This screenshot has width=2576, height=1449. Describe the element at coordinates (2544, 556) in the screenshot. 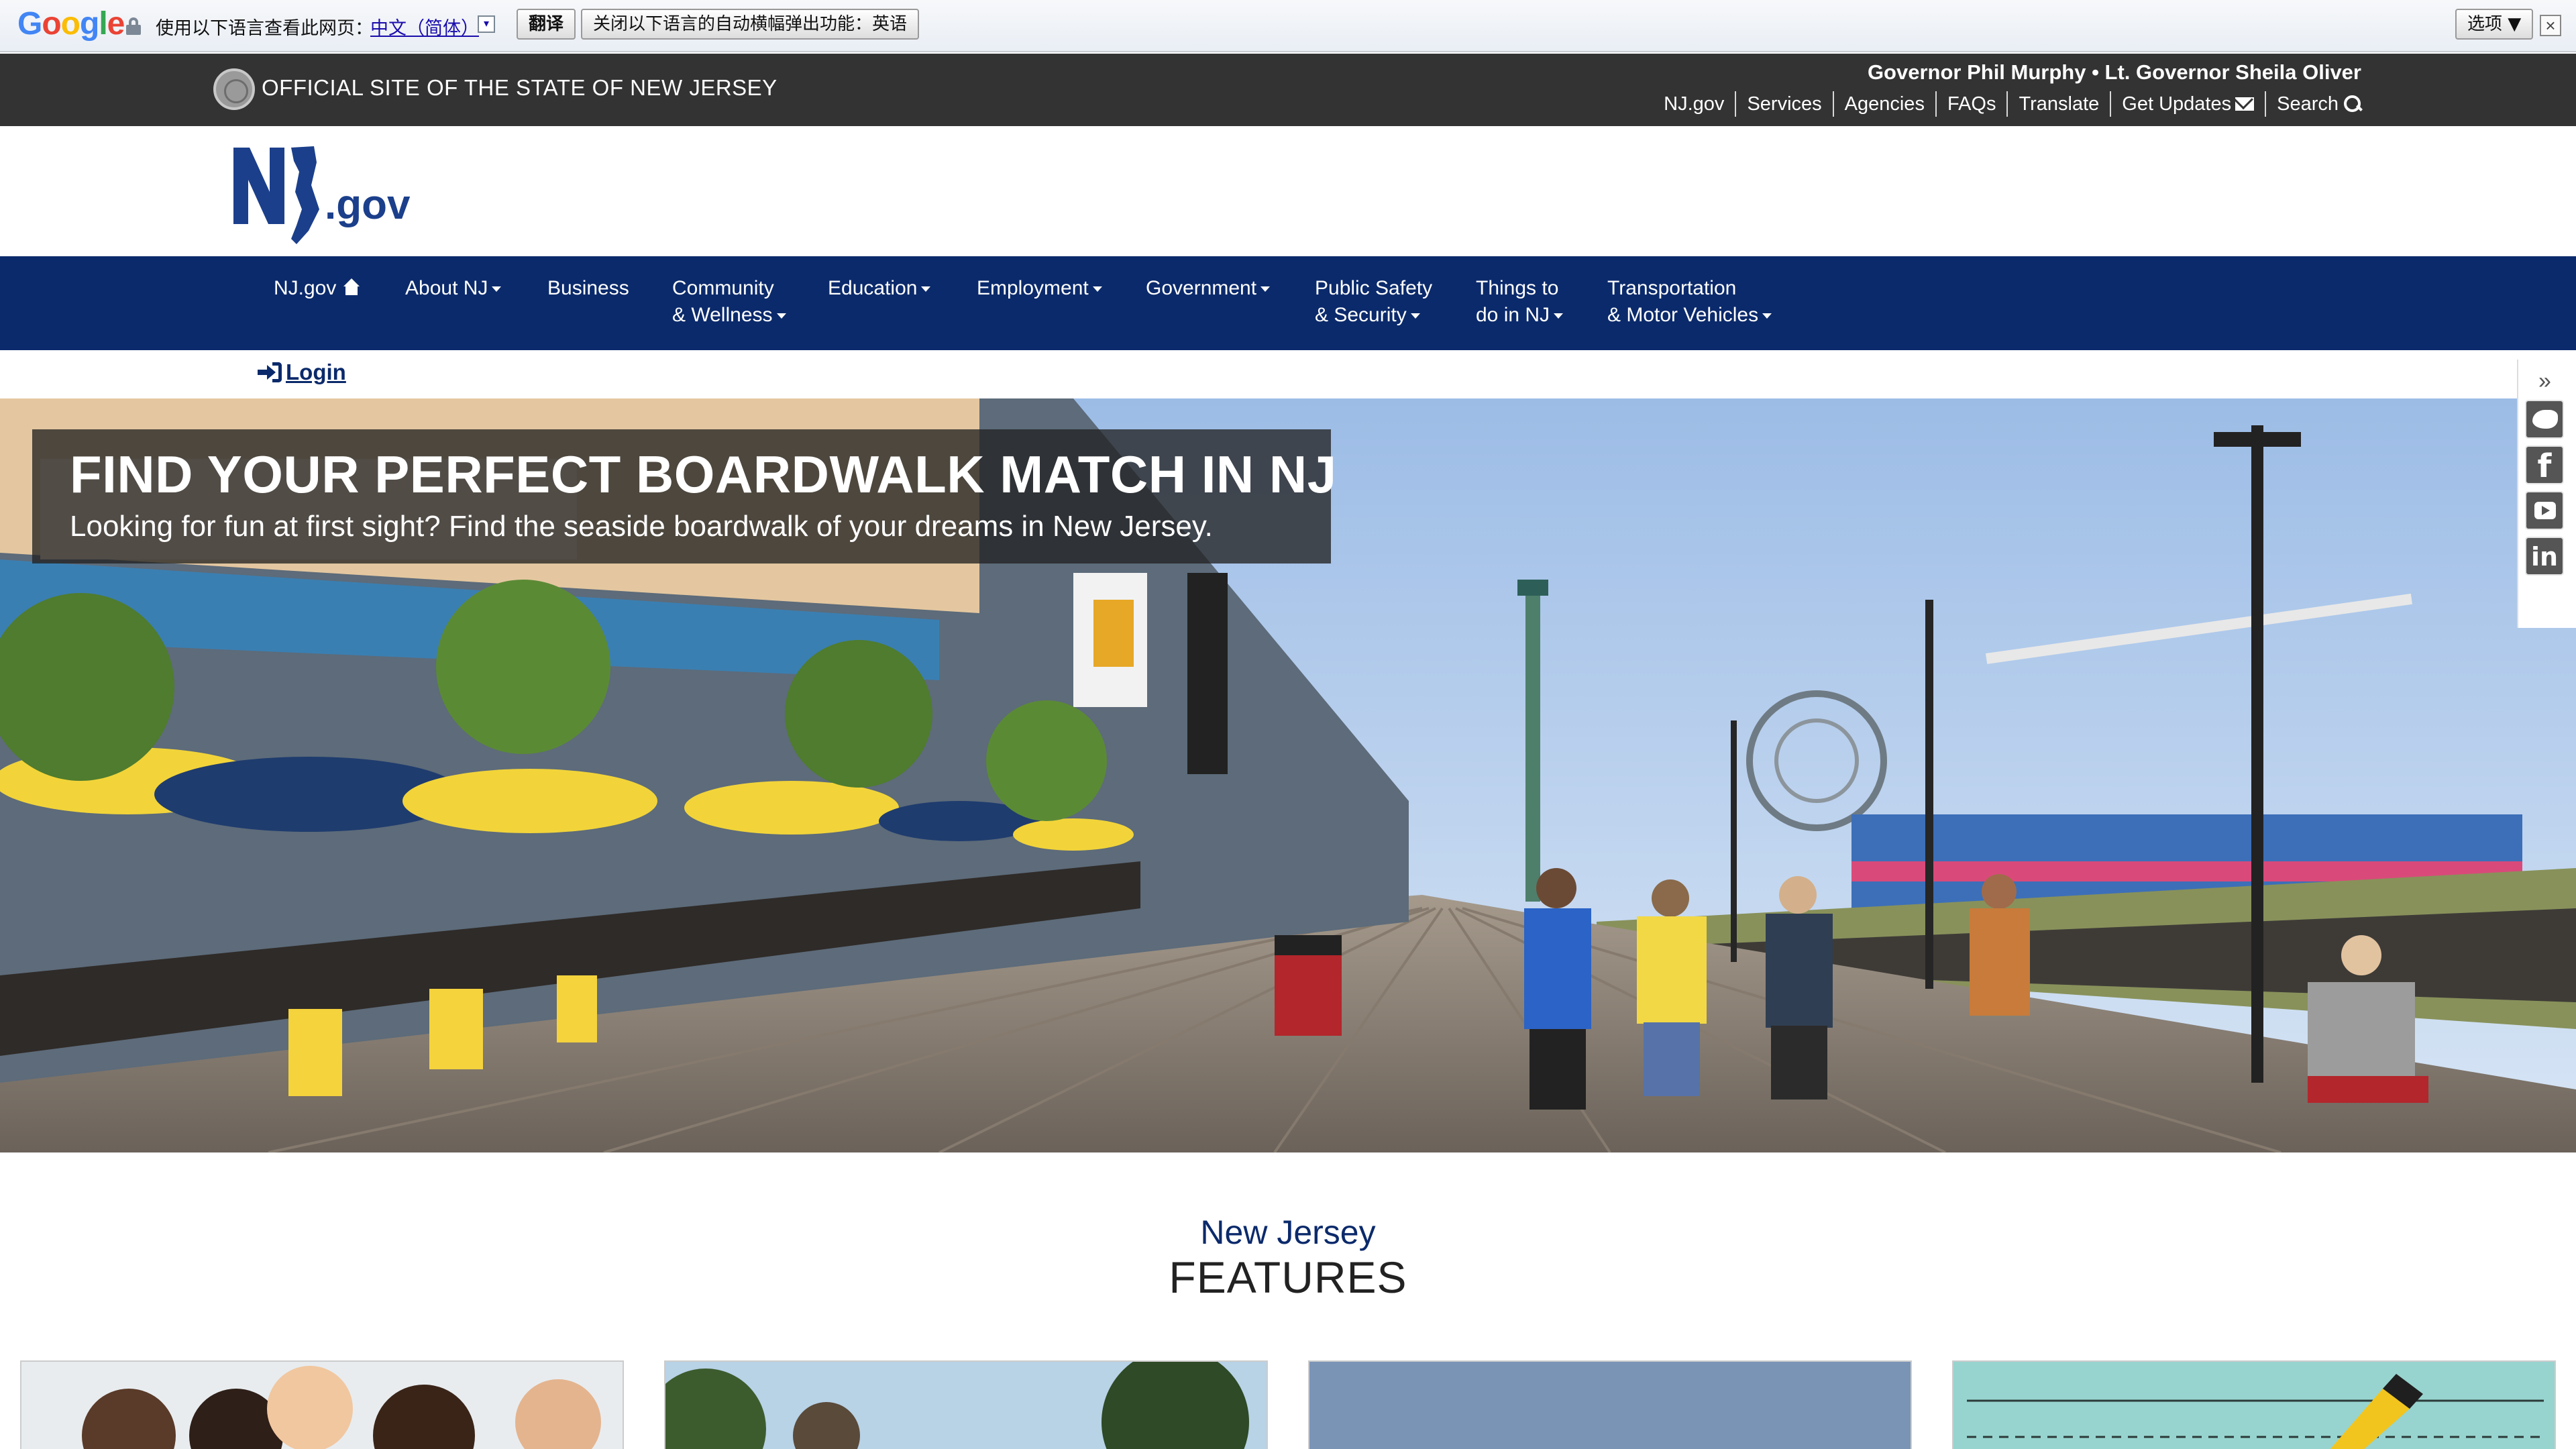

I see `linkedin-icon: in` at that location.